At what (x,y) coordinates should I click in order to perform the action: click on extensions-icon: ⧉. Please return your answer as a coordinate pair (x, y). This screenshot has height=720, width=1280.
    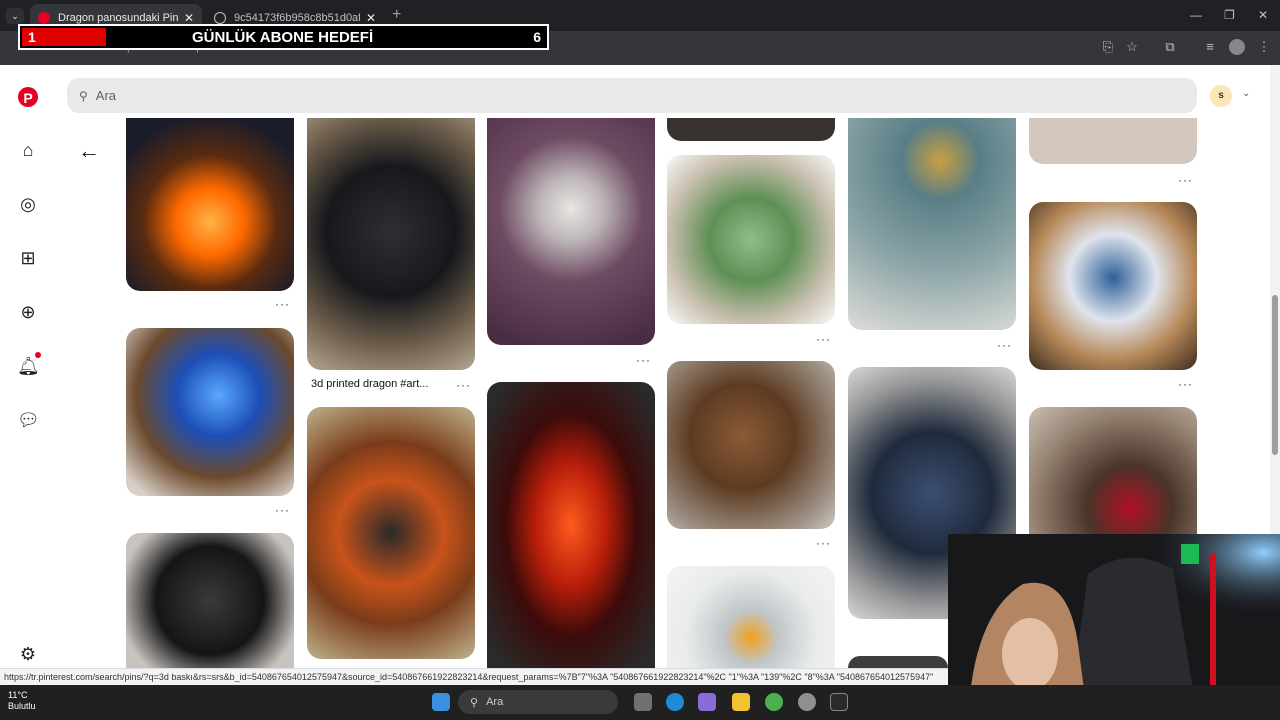
    Looking at the image, I should click on (1170, 47).